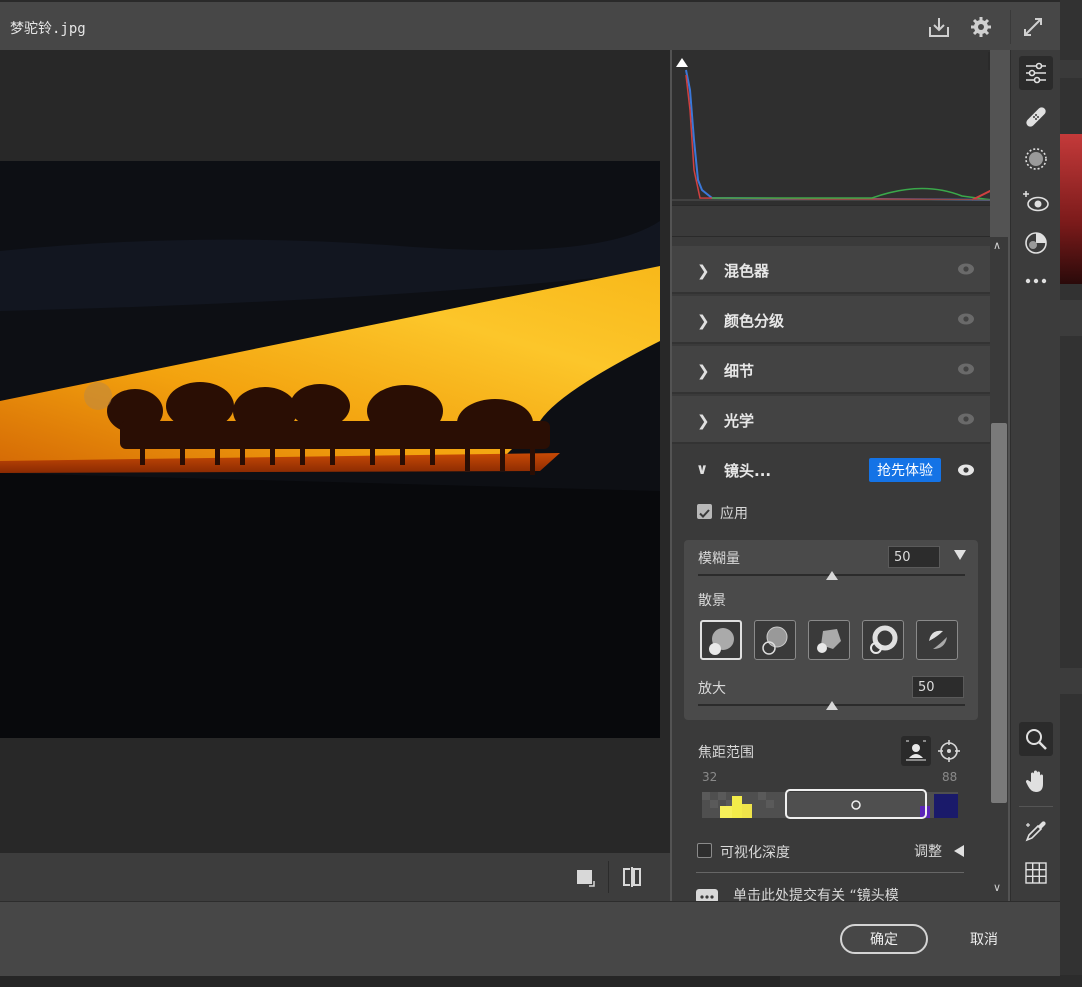 This screenshot has height=987, width=1082. What do you see at coordinates (950, 777) in the screenshot?
I see `focus-max-value: 88` at bounding box center [950, 777].